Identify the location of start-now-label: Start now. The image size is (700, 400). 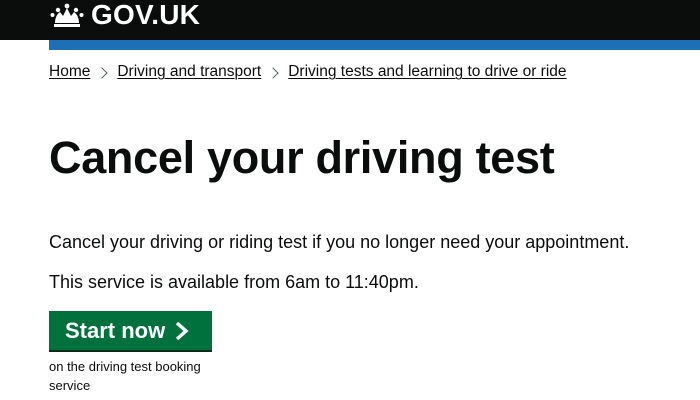
(115, 330).